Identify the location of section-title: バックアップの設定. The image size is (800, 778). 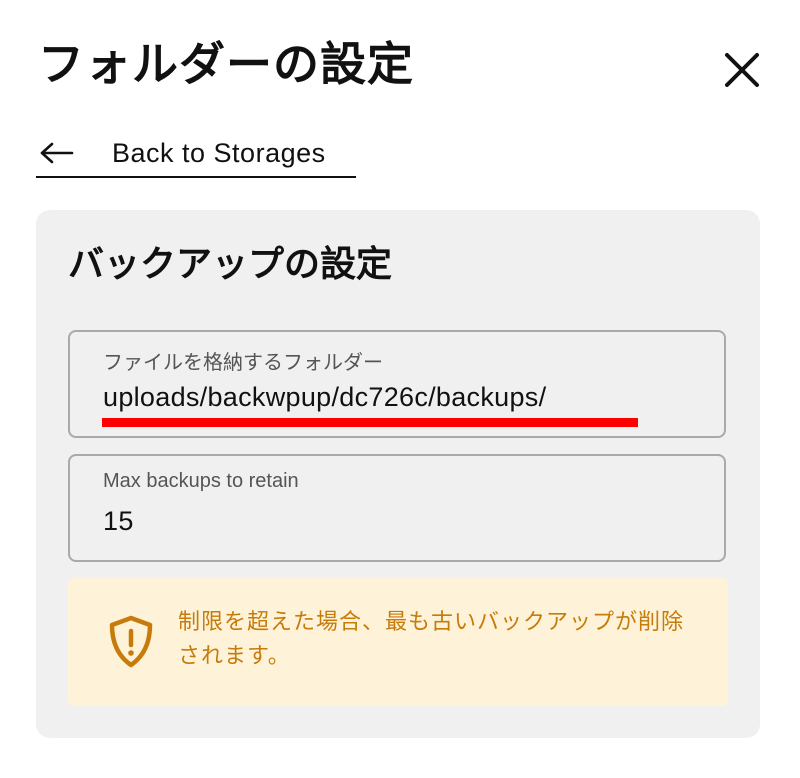
(230, 264).